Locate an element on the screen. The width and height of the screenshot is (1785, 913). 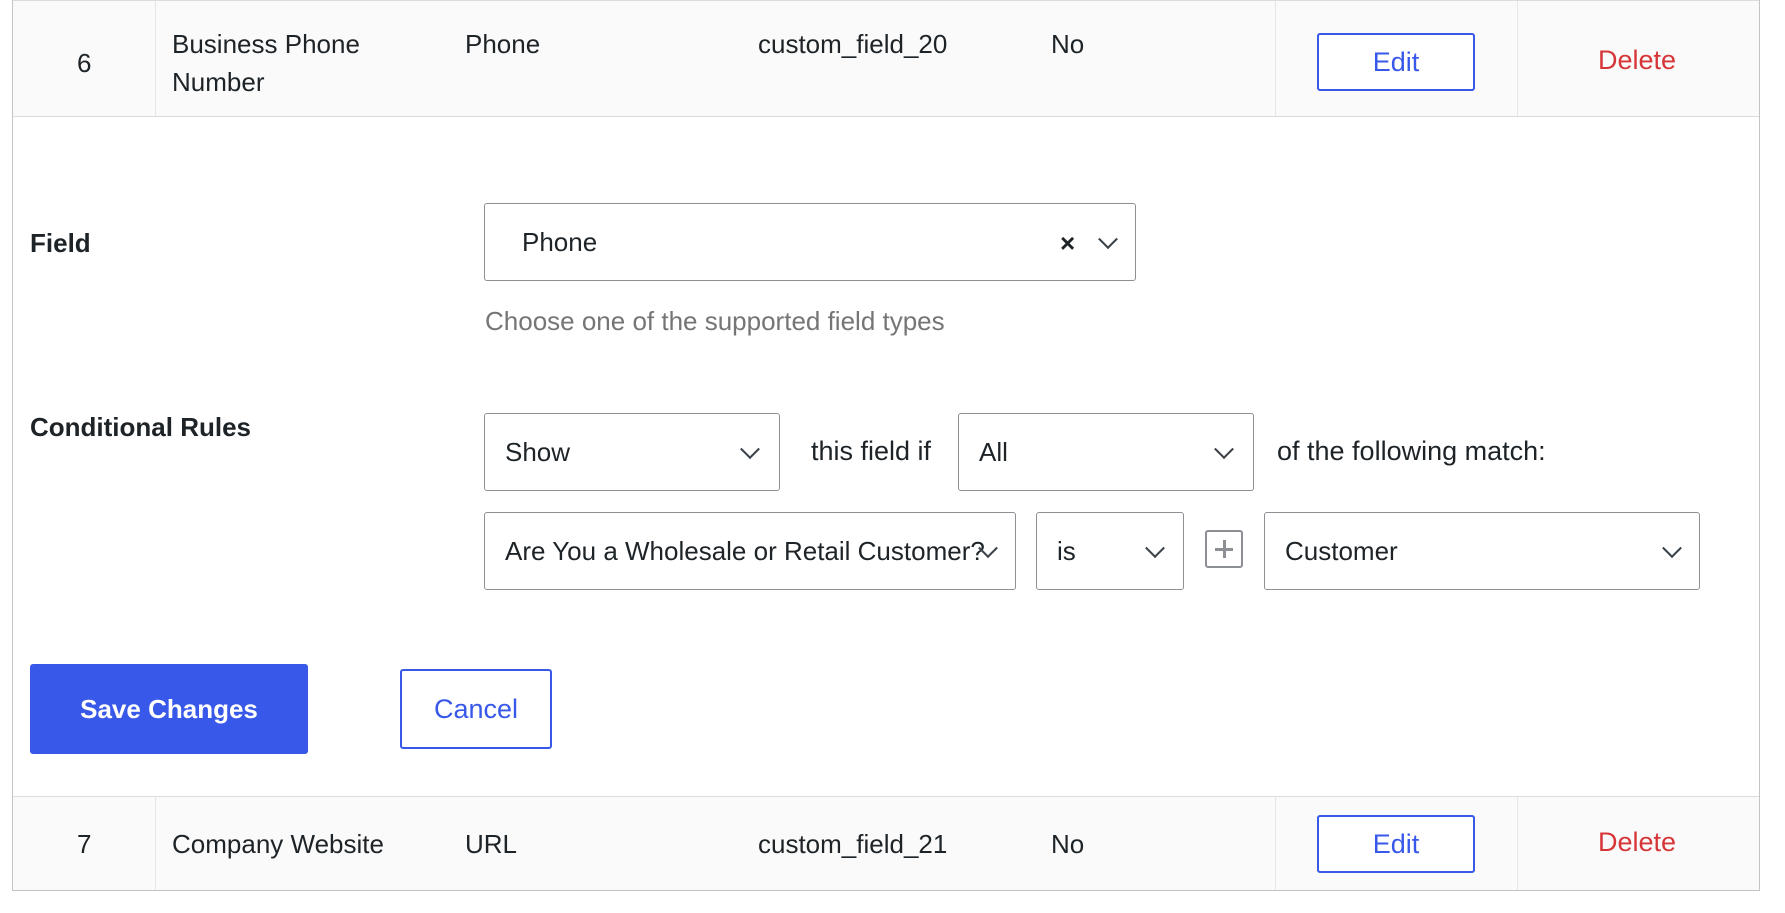
condition-value-select: Customer is located at coordinates (1482, 551).